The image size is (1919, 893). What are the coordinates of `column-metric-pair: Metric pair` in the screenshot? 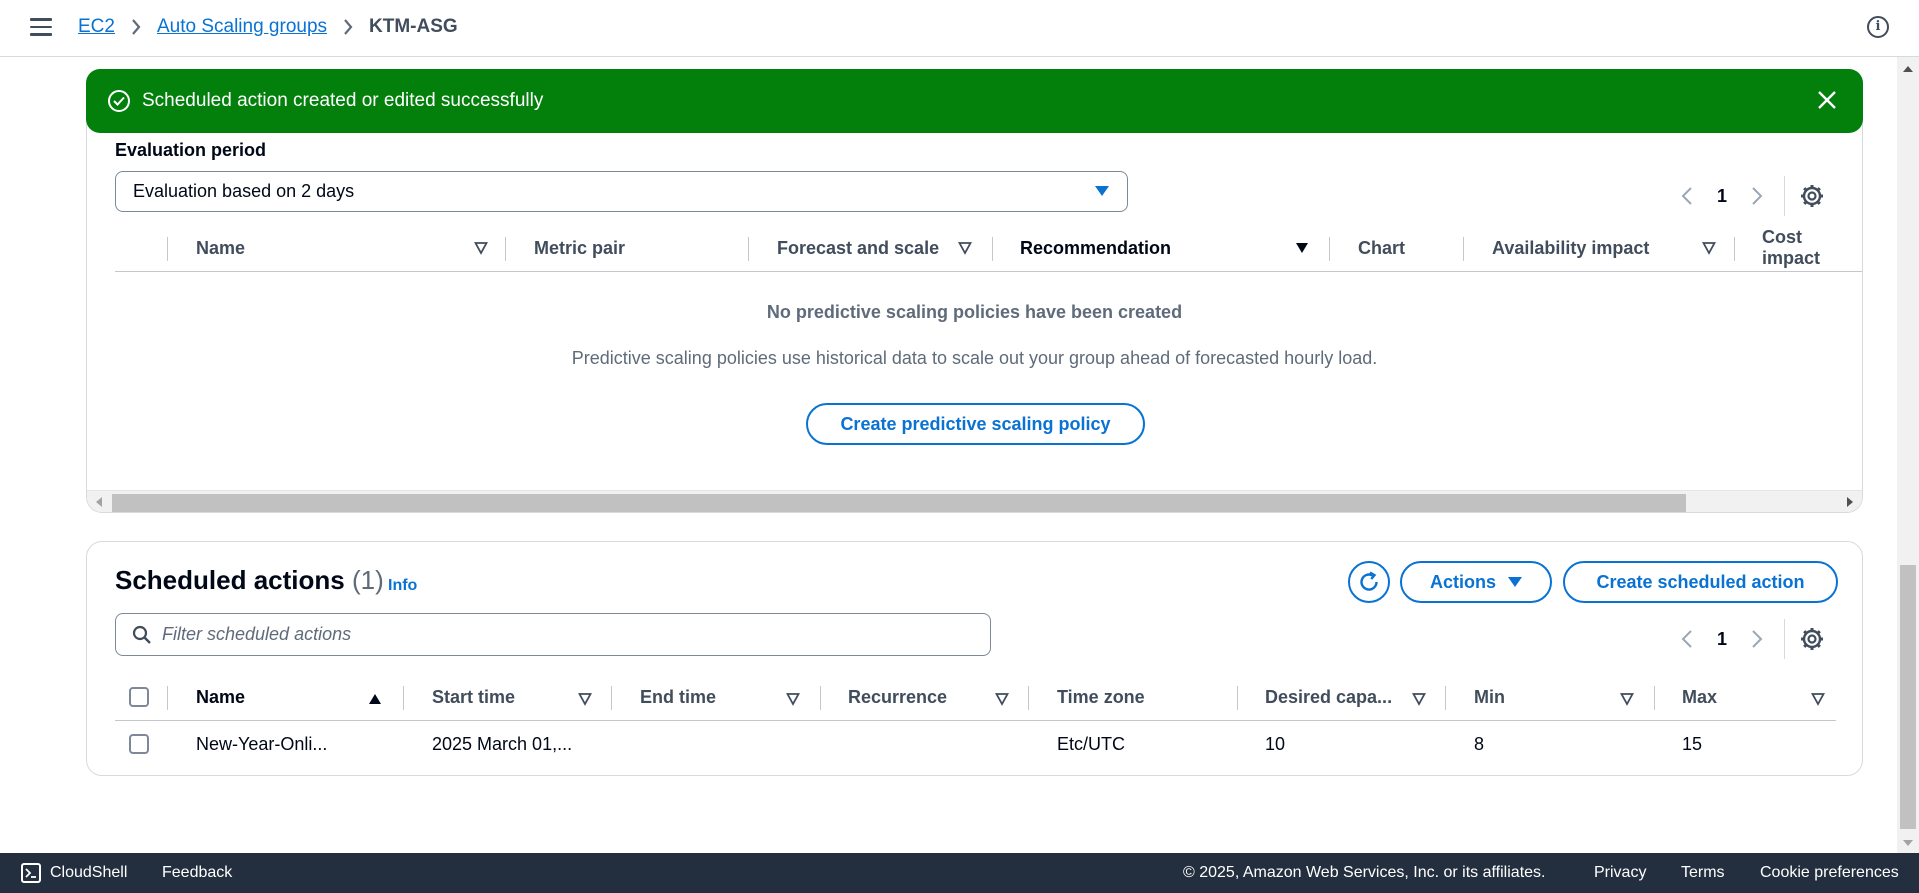 It's located at (579, 248).